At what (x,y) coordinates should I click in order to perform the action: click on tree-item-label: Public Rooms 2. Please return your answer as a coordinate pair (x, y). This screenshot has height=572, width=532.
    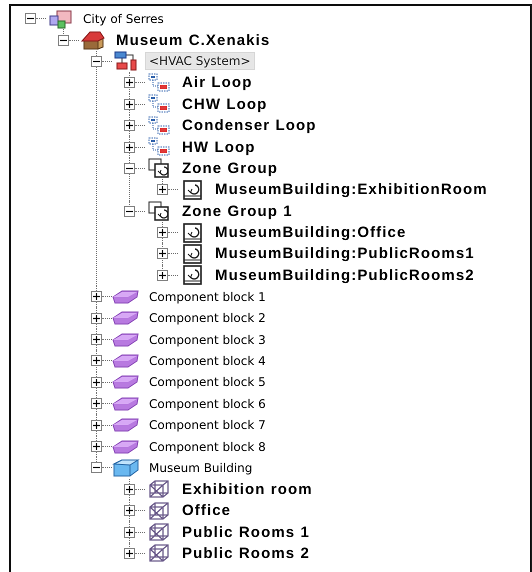
    Looking at the image, I should click on (246, 553).